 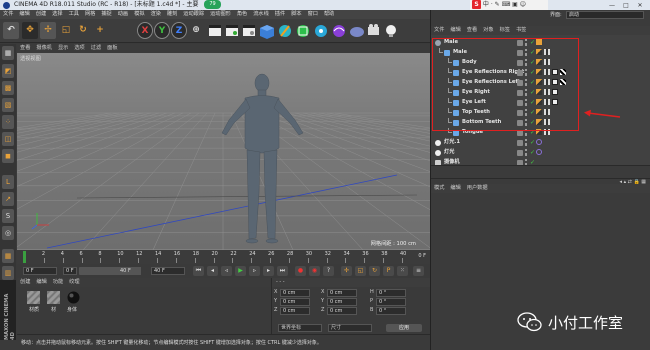 What do you see at coordinates (70, 271) in the screenshot?
I see `current-frame-field: 0 F` at bounding box center [70, 271].